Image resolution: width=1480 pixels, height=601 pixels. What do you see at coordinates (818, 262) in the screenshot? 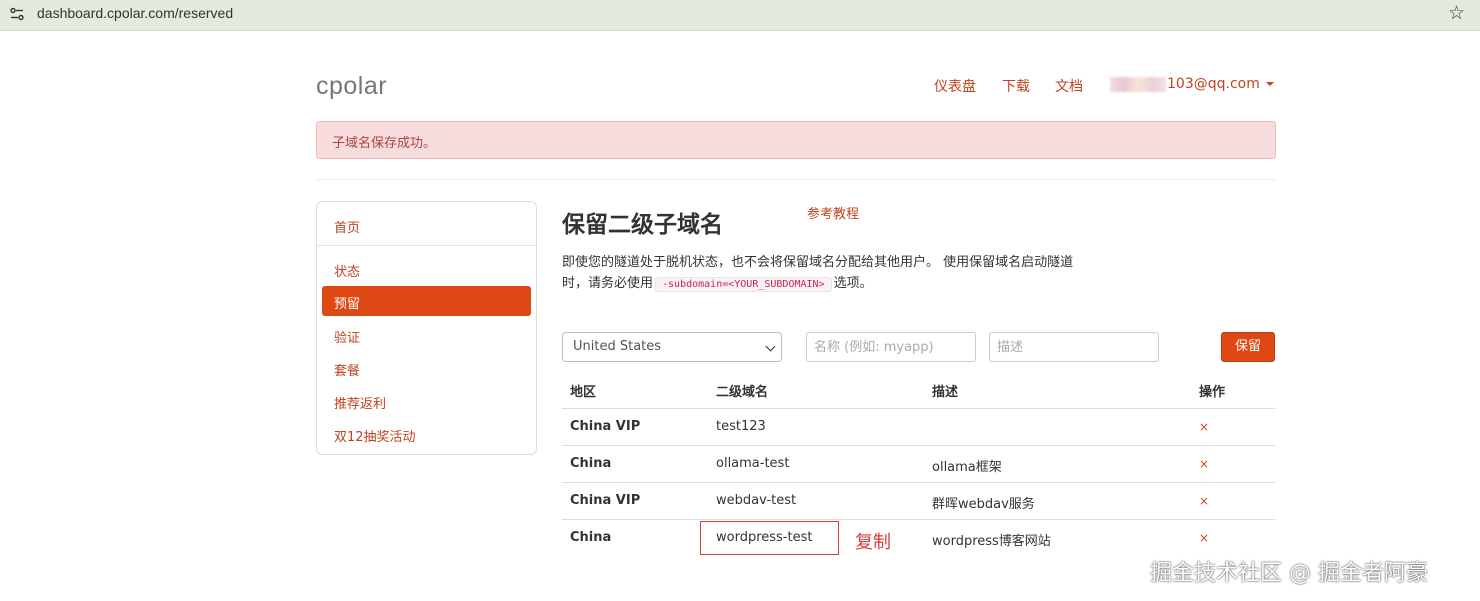
I see `description-line1: 即使您的隧道处于脱机状态，也不会将保留域名分配给其他用户。 使用保留域名启动隧道` at bounding box center [818, 262].